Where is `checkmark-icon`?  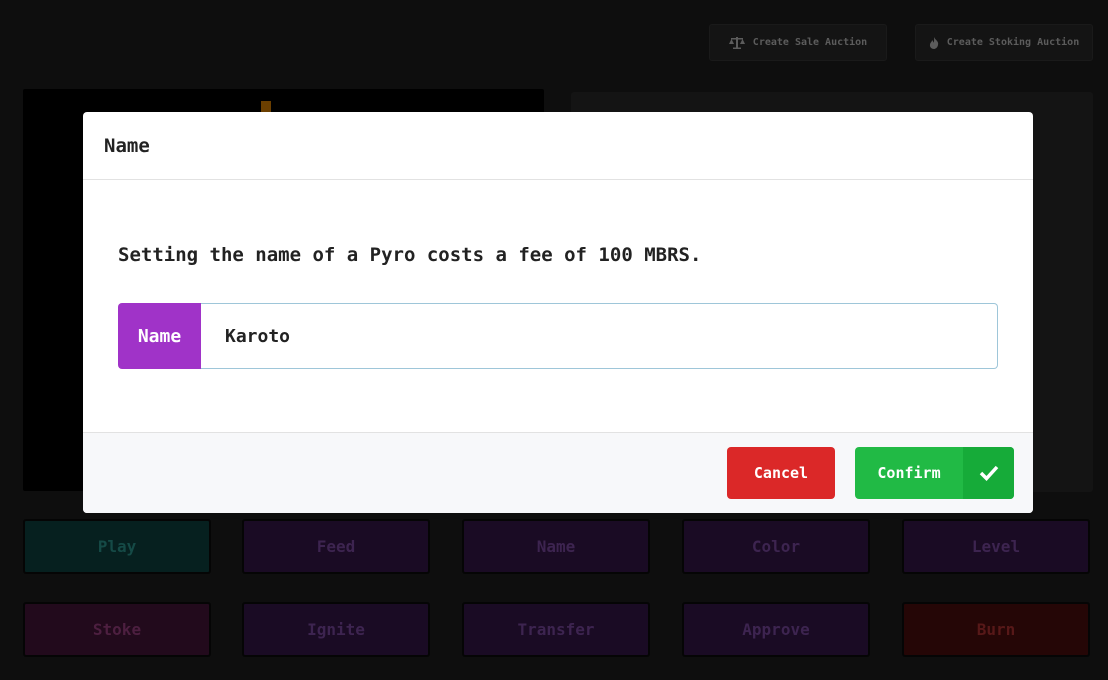
checkmark-icon is located at coordinates (988, 473).